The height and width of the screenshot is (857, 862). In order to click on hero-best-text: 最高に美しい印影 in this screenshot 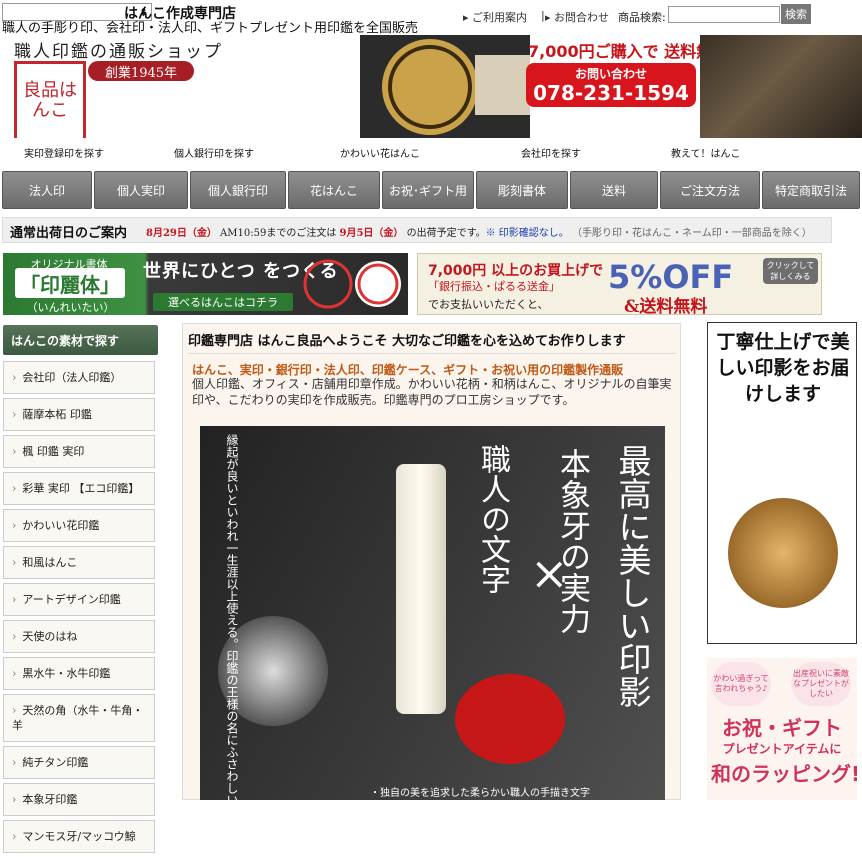, I will do `click(632, 576)`.